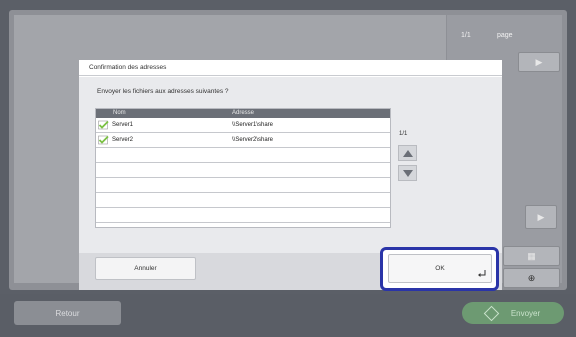 Image resolution: width=576 pixels, height=337 pixels. I want to click on table-row: Server2 \\Server2\share, so click(243, 140).